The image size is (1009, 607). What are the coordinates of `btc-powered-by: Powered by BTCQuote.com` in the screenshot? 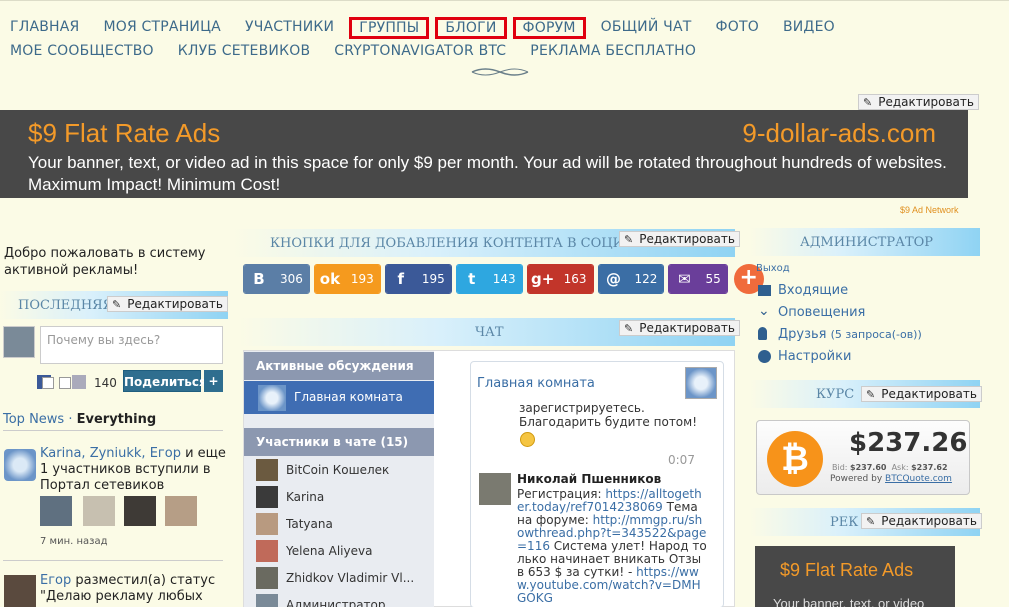 It's located at (891, 479).